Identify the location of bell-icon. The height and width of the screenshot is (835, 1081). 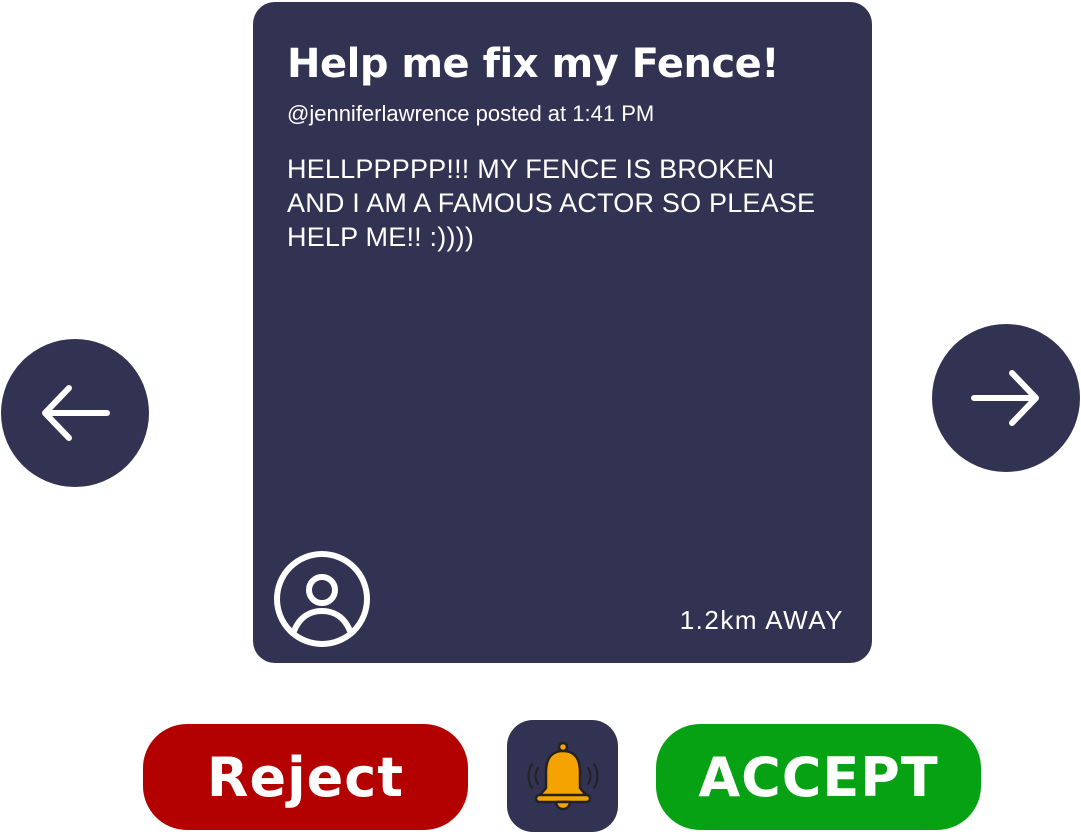
(562, 776).